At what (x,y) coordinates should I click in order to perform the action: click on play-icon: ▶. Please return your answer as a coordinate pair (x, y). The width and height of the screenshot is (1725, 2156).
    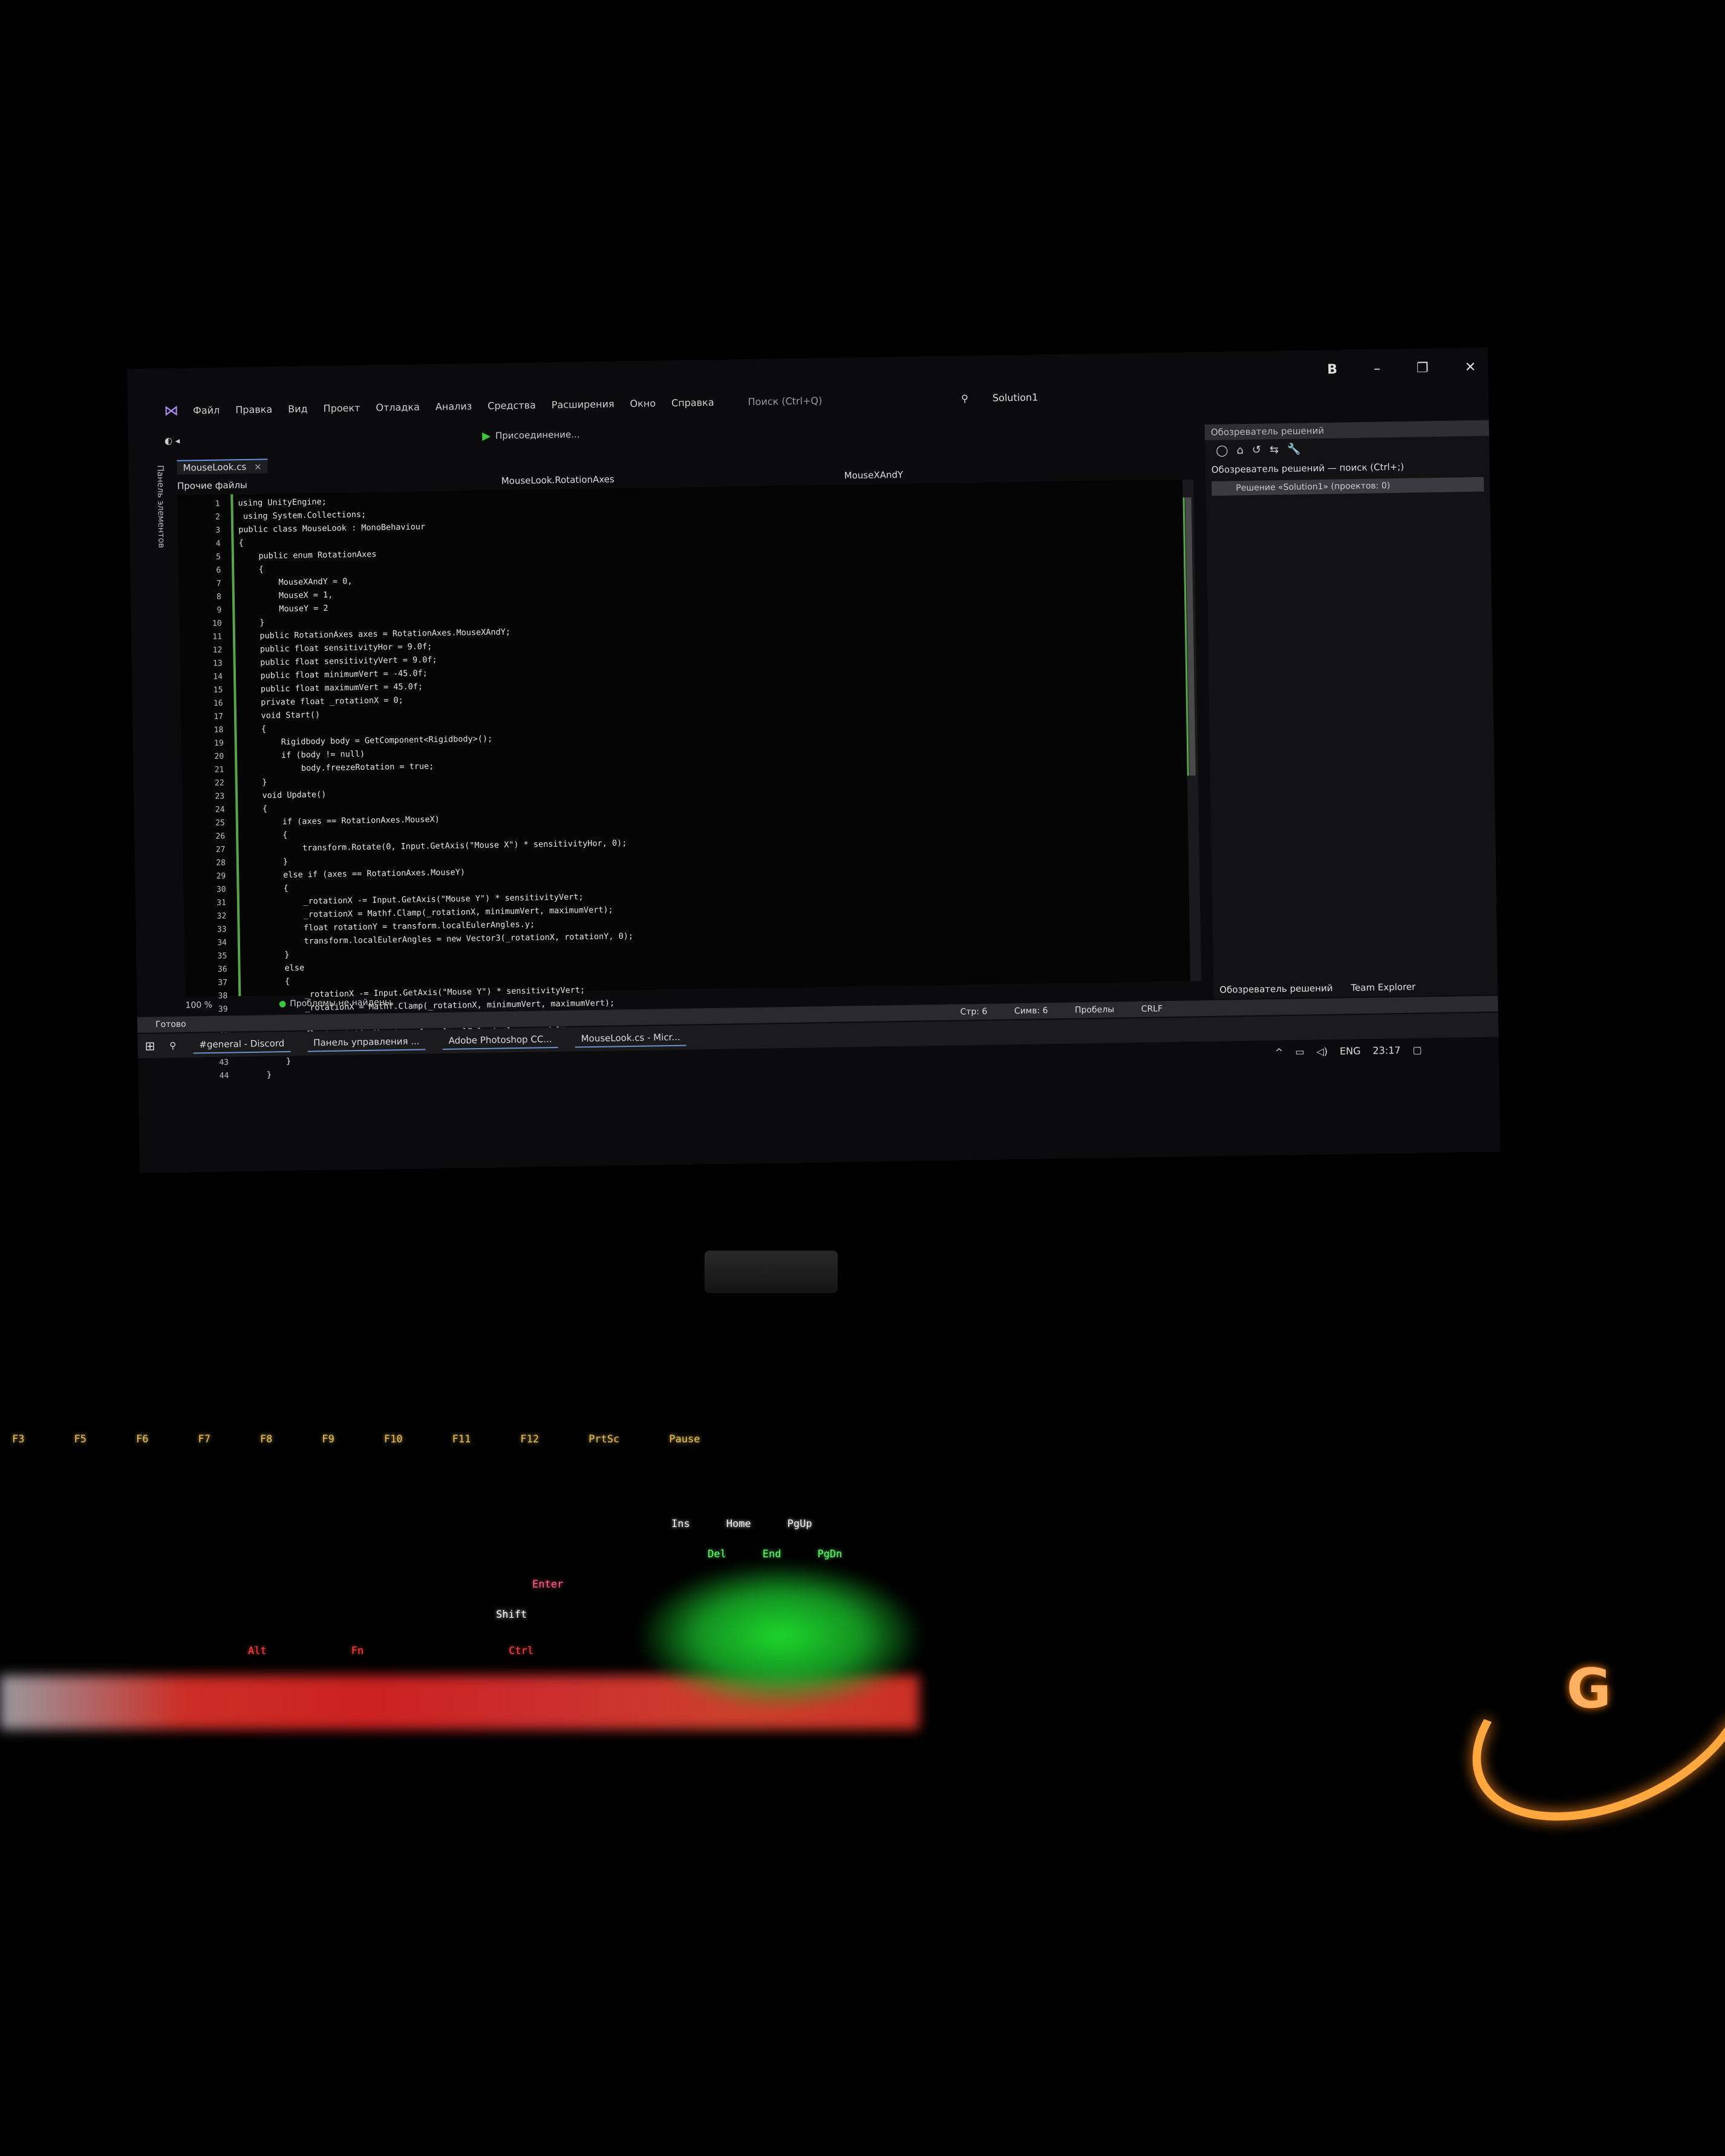
    Looking at the image, I should click on (487, 435).